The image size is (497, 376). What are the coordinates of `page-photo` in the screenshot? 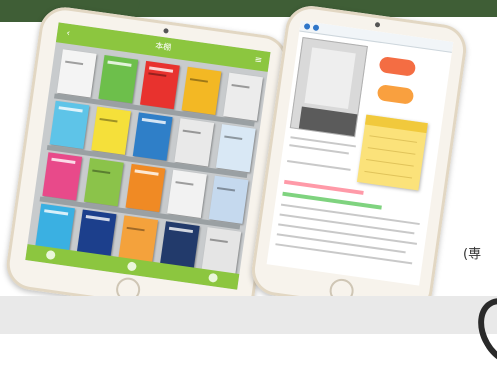 It's located at (328, 87).